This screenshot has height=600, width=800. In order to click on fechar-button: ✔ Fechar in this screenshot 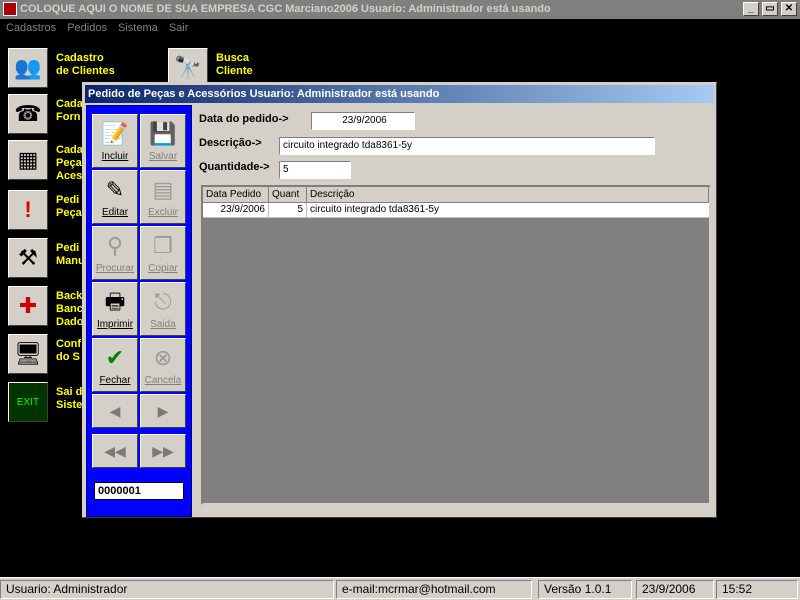, I will do `click(115, 365)`.